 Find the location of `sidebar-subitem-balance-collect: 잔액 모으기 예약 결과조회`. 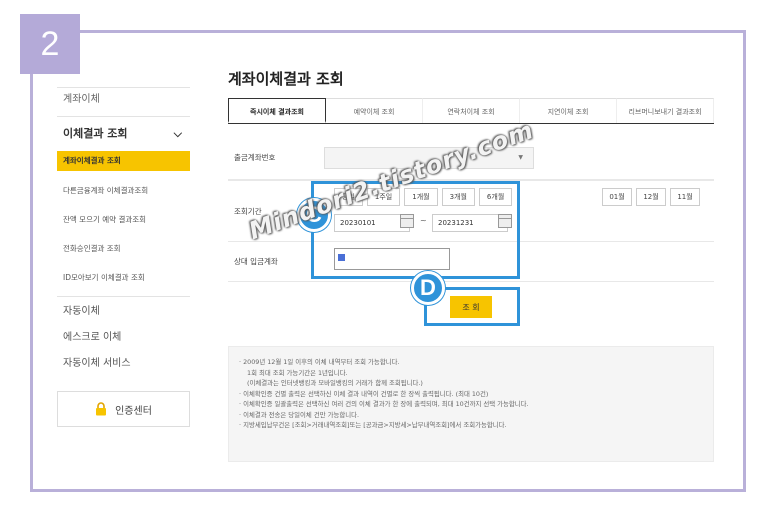

sidebar-subitem-balance-collect: 잔액 모으기 예약 결과조회 is located at coordinates (123, 219).